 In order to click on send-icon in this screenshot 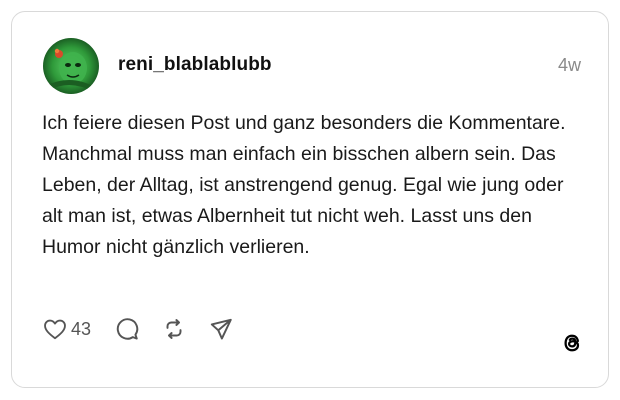, I will do `click(221, 329)`.